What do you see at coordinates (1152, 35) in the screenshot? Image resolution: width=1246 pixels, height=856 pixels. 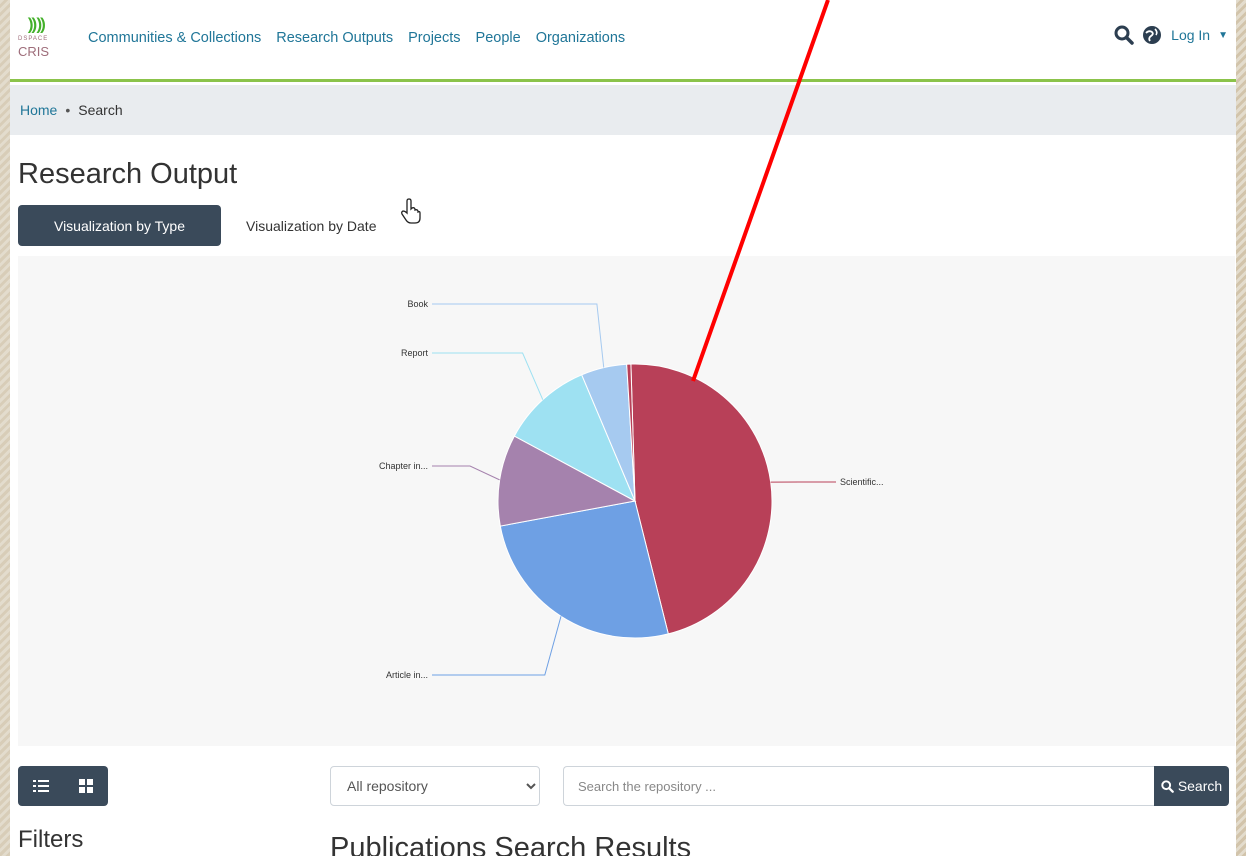 I see `globe-icon` at bounding box center [1152, 35].